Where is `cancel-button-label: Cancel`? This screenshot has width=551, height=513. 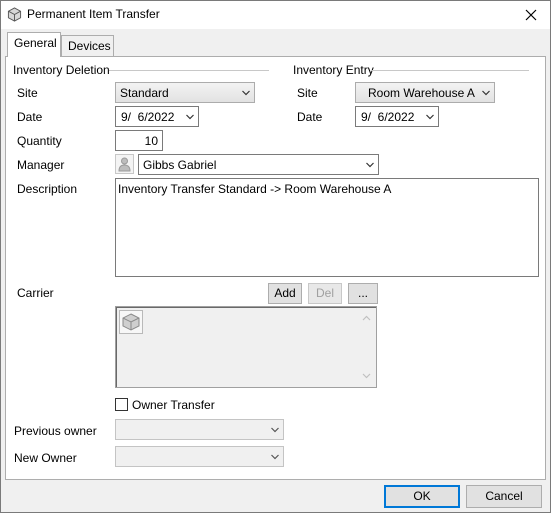 cancel-button-label: Cancel is located at coordinates (504, 496).